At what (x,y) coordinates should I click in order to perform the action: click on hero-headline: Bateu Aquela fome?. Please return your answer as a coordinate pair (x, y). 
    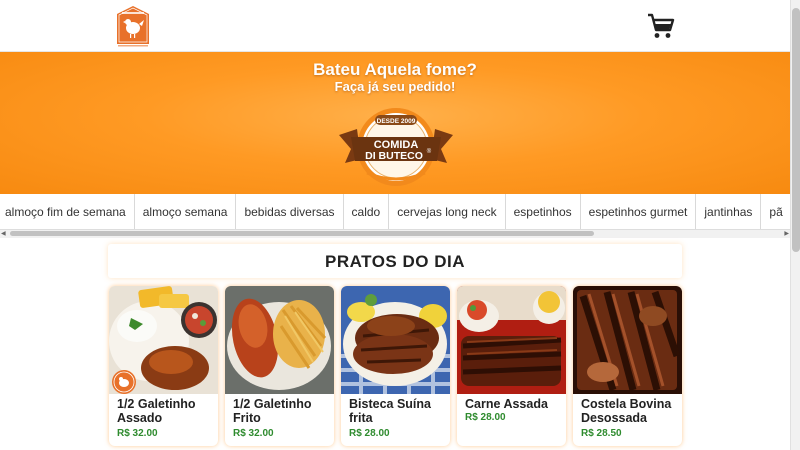
    Looking at the image, I should click on (395, 69).